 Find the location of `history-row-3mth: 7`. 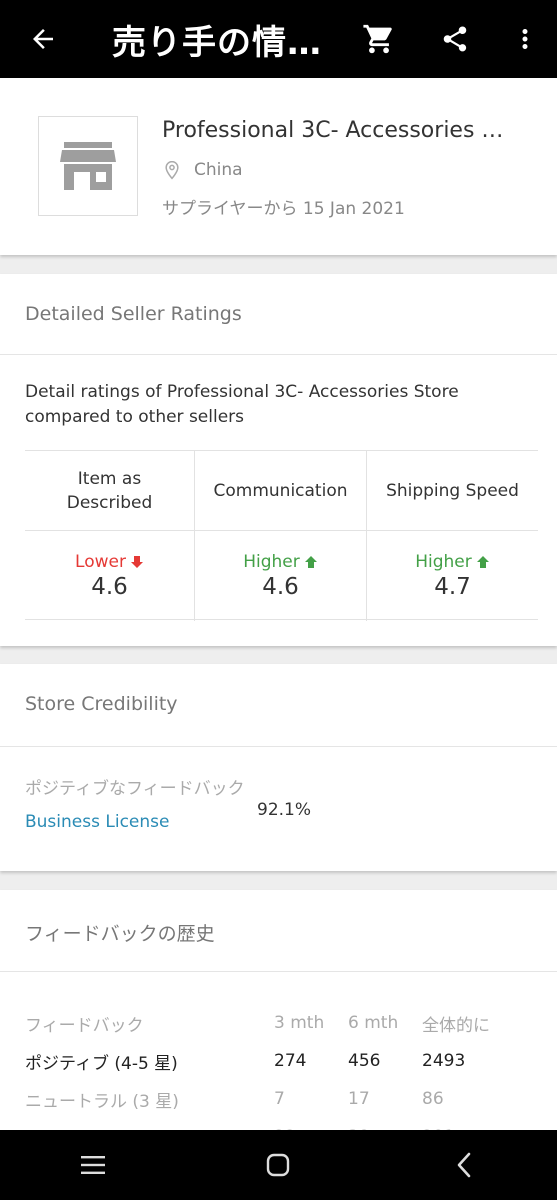

history-row-3mth: 7 is located at coordinates (279, 1099).